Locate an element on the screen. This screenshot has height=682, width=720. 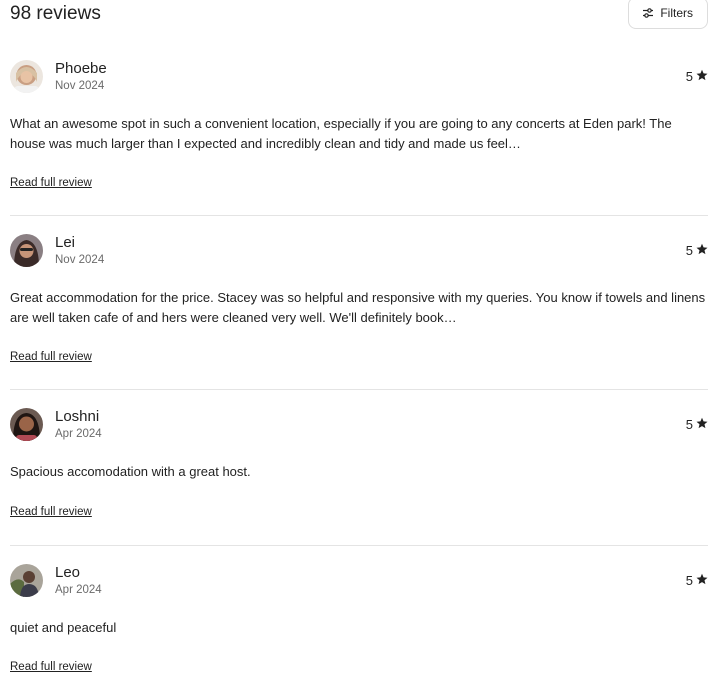
review-header: Leo Apr 2024 5 is located at coordinates (359, 584).